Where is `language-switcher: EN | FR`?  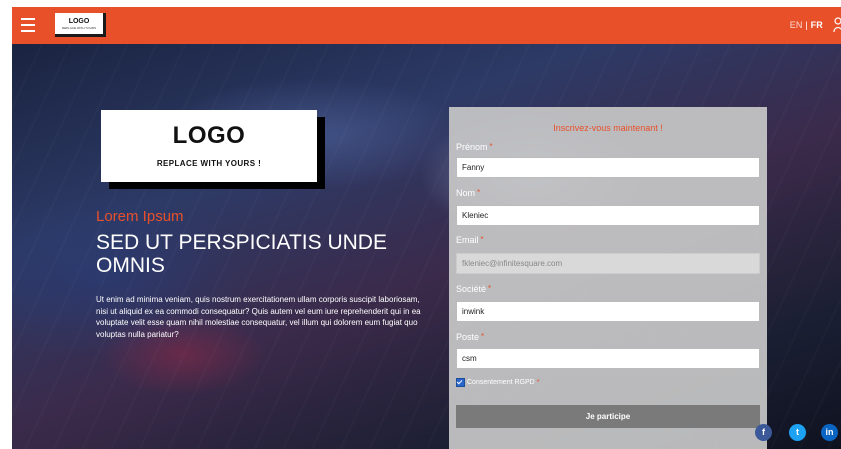
language-switcher: EN | FR is located at coordinates (806, 25).